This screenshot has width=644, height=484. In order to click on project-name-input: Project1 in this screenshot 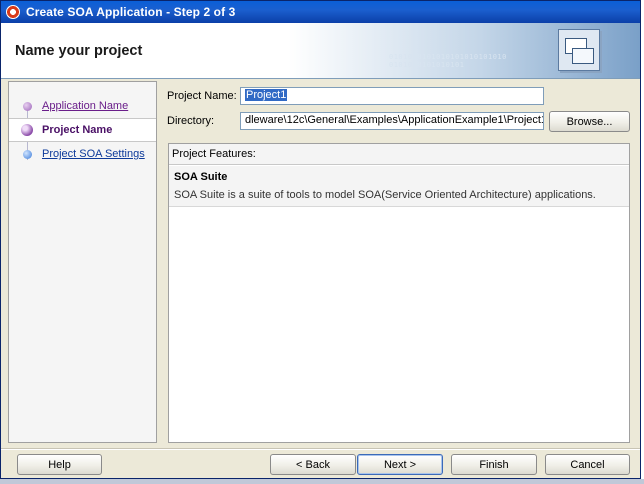, I will do `click(392, 96)`.